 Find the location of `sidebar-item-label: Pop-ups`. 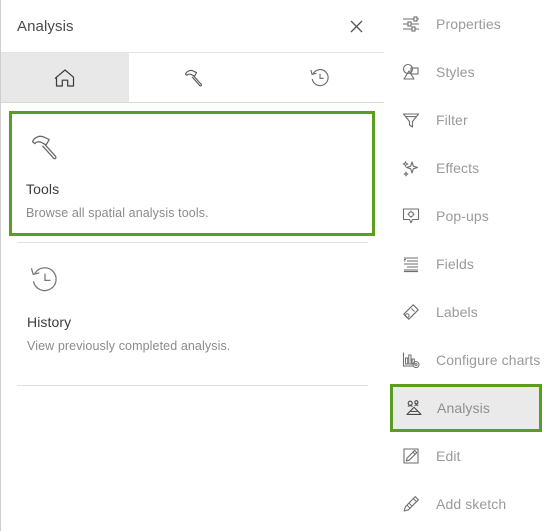

sidebar-item-label: Pop-ups is located at coordinates (462, 216).